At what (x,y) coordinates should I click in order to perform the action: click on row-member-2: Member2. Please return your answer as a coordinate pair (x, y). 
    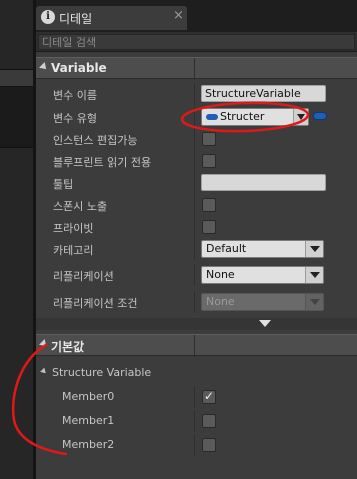
    Looking at the image, I should click on (196, 445).